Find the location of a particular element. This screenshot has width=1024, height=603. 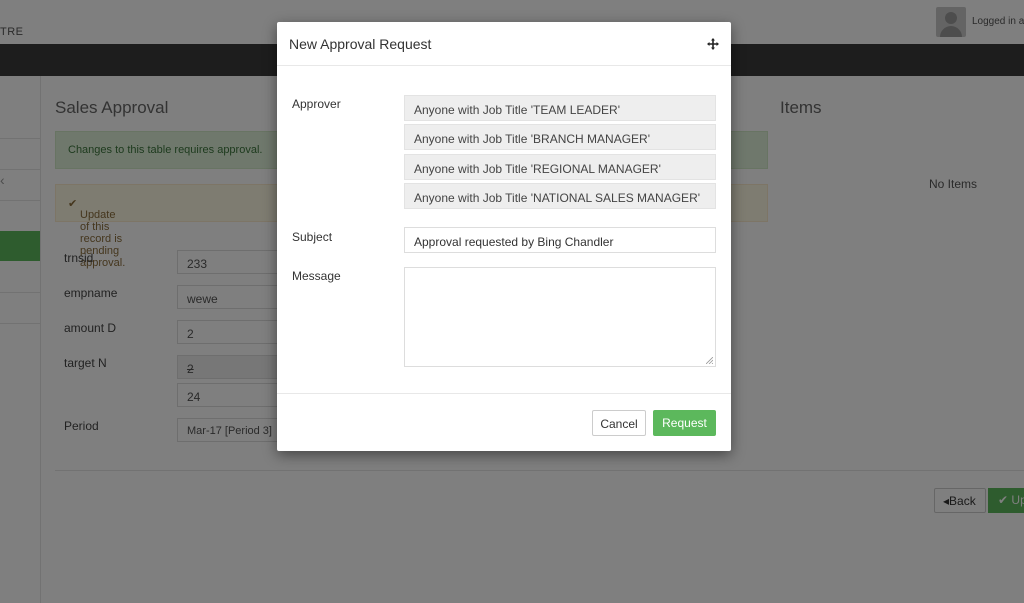

subject-input: Approval requested by Bing Chandler is located at coordinates (560, 240).